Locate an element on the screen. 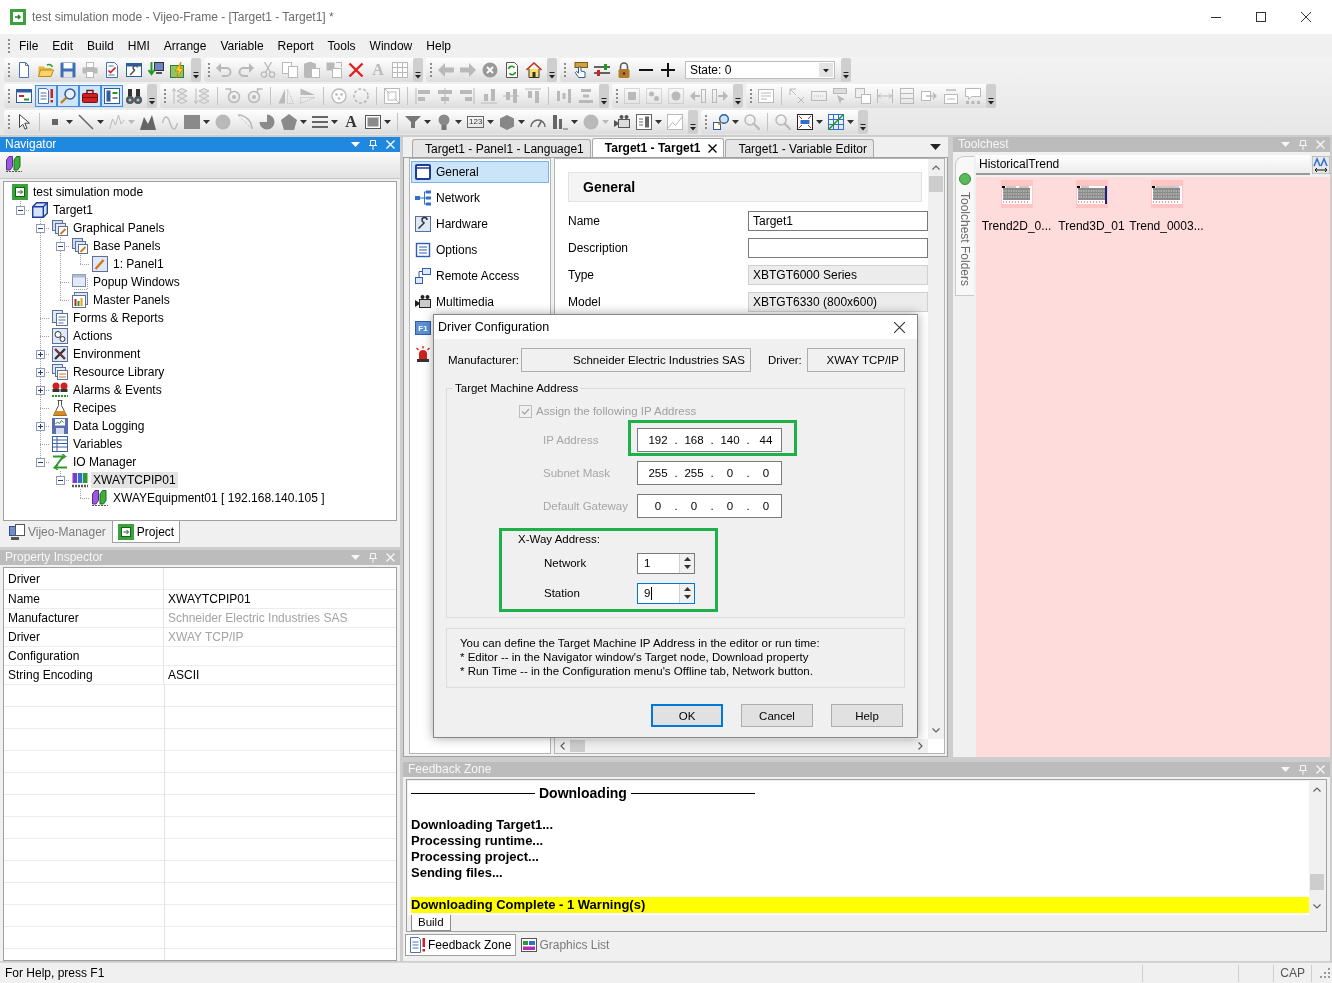  camera-icon is located at coordinates (622, 122).